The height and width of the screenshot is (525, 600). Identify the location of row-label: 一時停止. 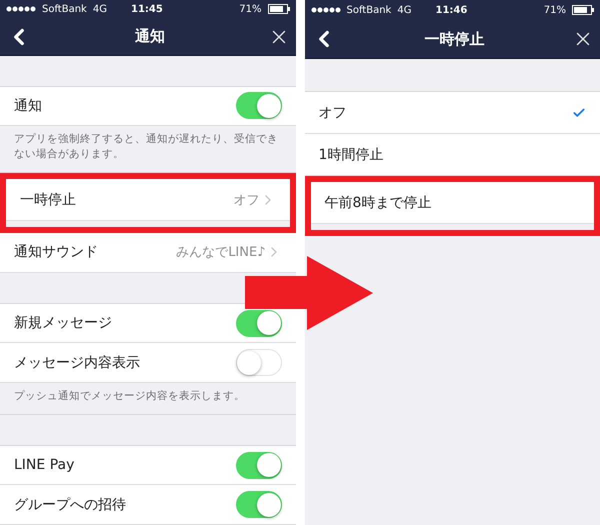
(48, 199).